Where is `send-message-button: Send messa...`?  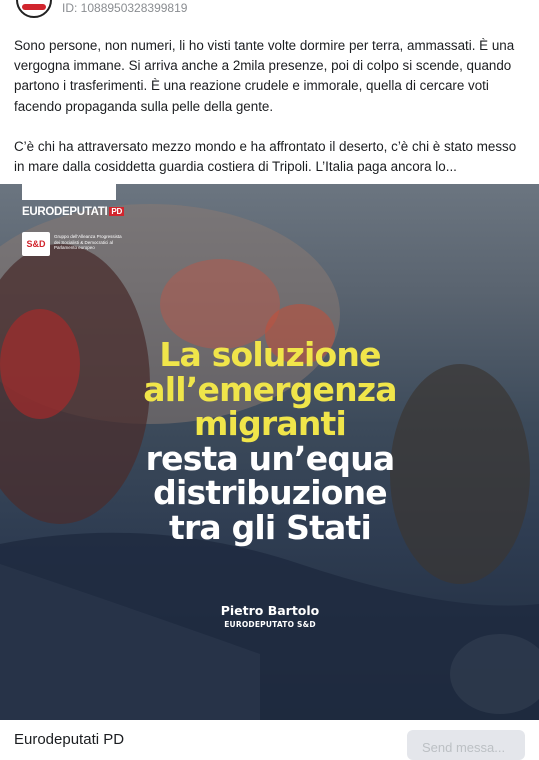
send-message-button: Send messa... is located at coordinates (466, 745).